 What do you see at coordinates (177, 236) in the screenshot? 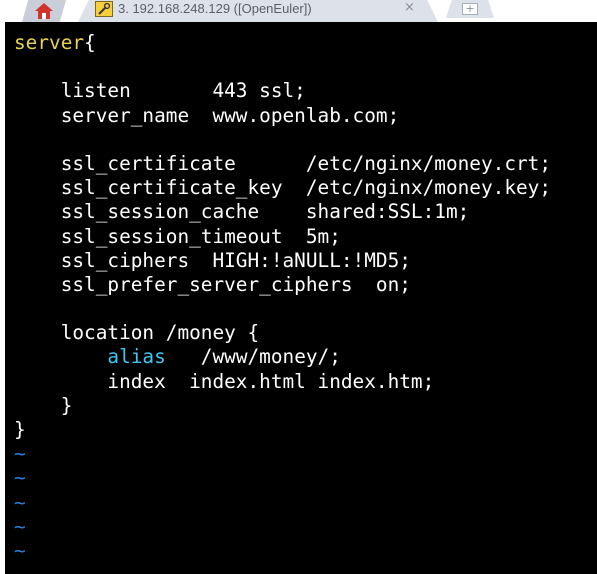
I see `code-text: ssl_session_timeout 5m;` at bounding box center [177, 236].